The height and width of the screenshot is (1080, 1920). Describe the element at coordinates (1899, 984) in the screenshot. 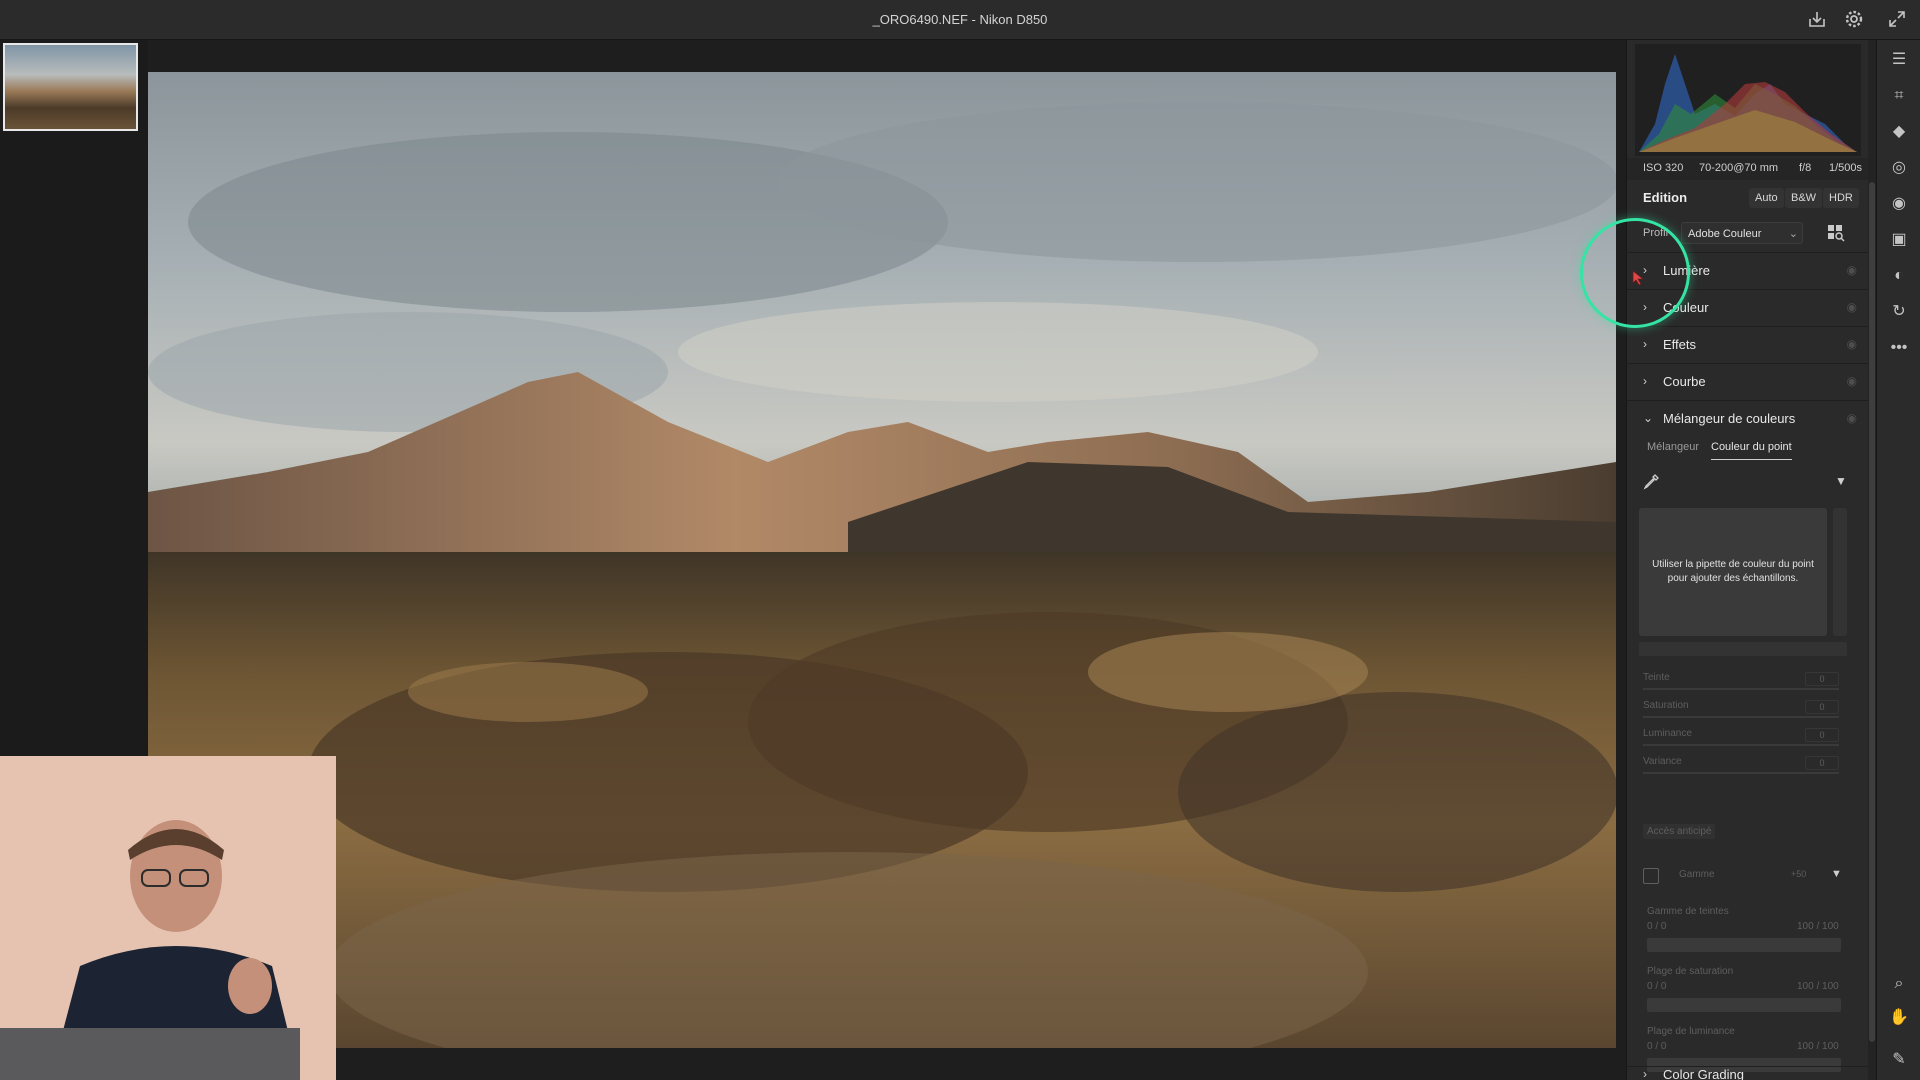

I see `zoom-icon: ⌕` at that location.